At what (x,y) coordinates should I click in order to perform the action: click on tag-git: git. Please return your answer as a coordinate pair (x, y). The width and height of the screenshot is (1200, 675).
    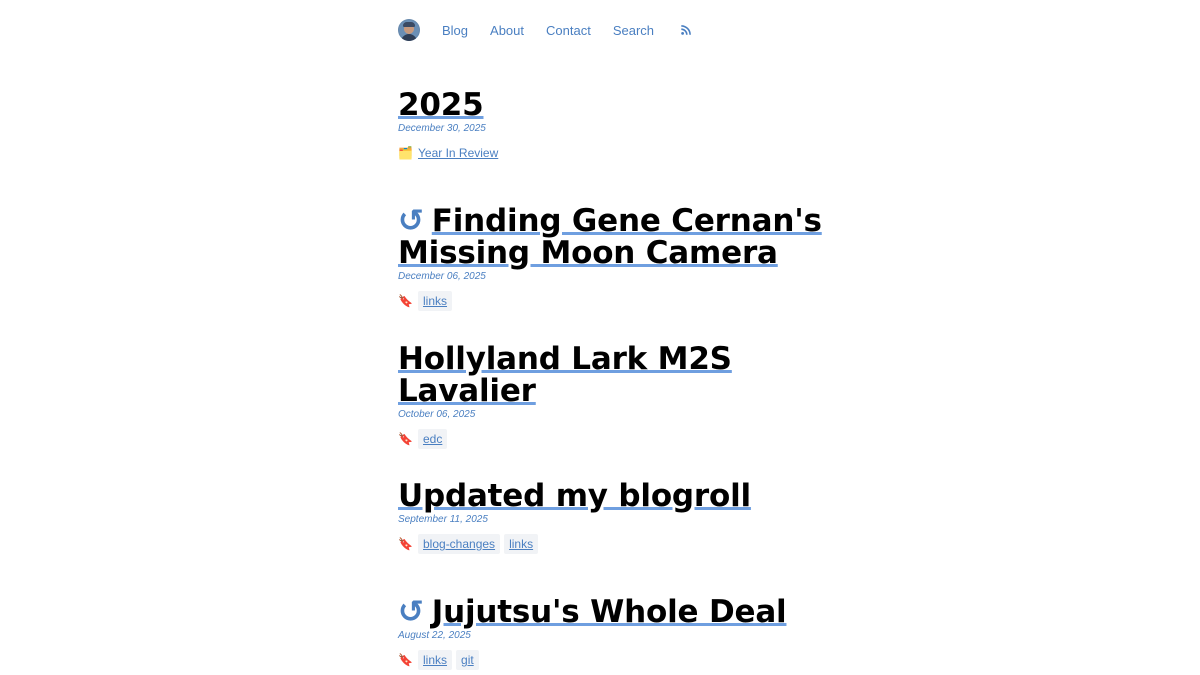
    Looking at the image, I should click on (467, 660).